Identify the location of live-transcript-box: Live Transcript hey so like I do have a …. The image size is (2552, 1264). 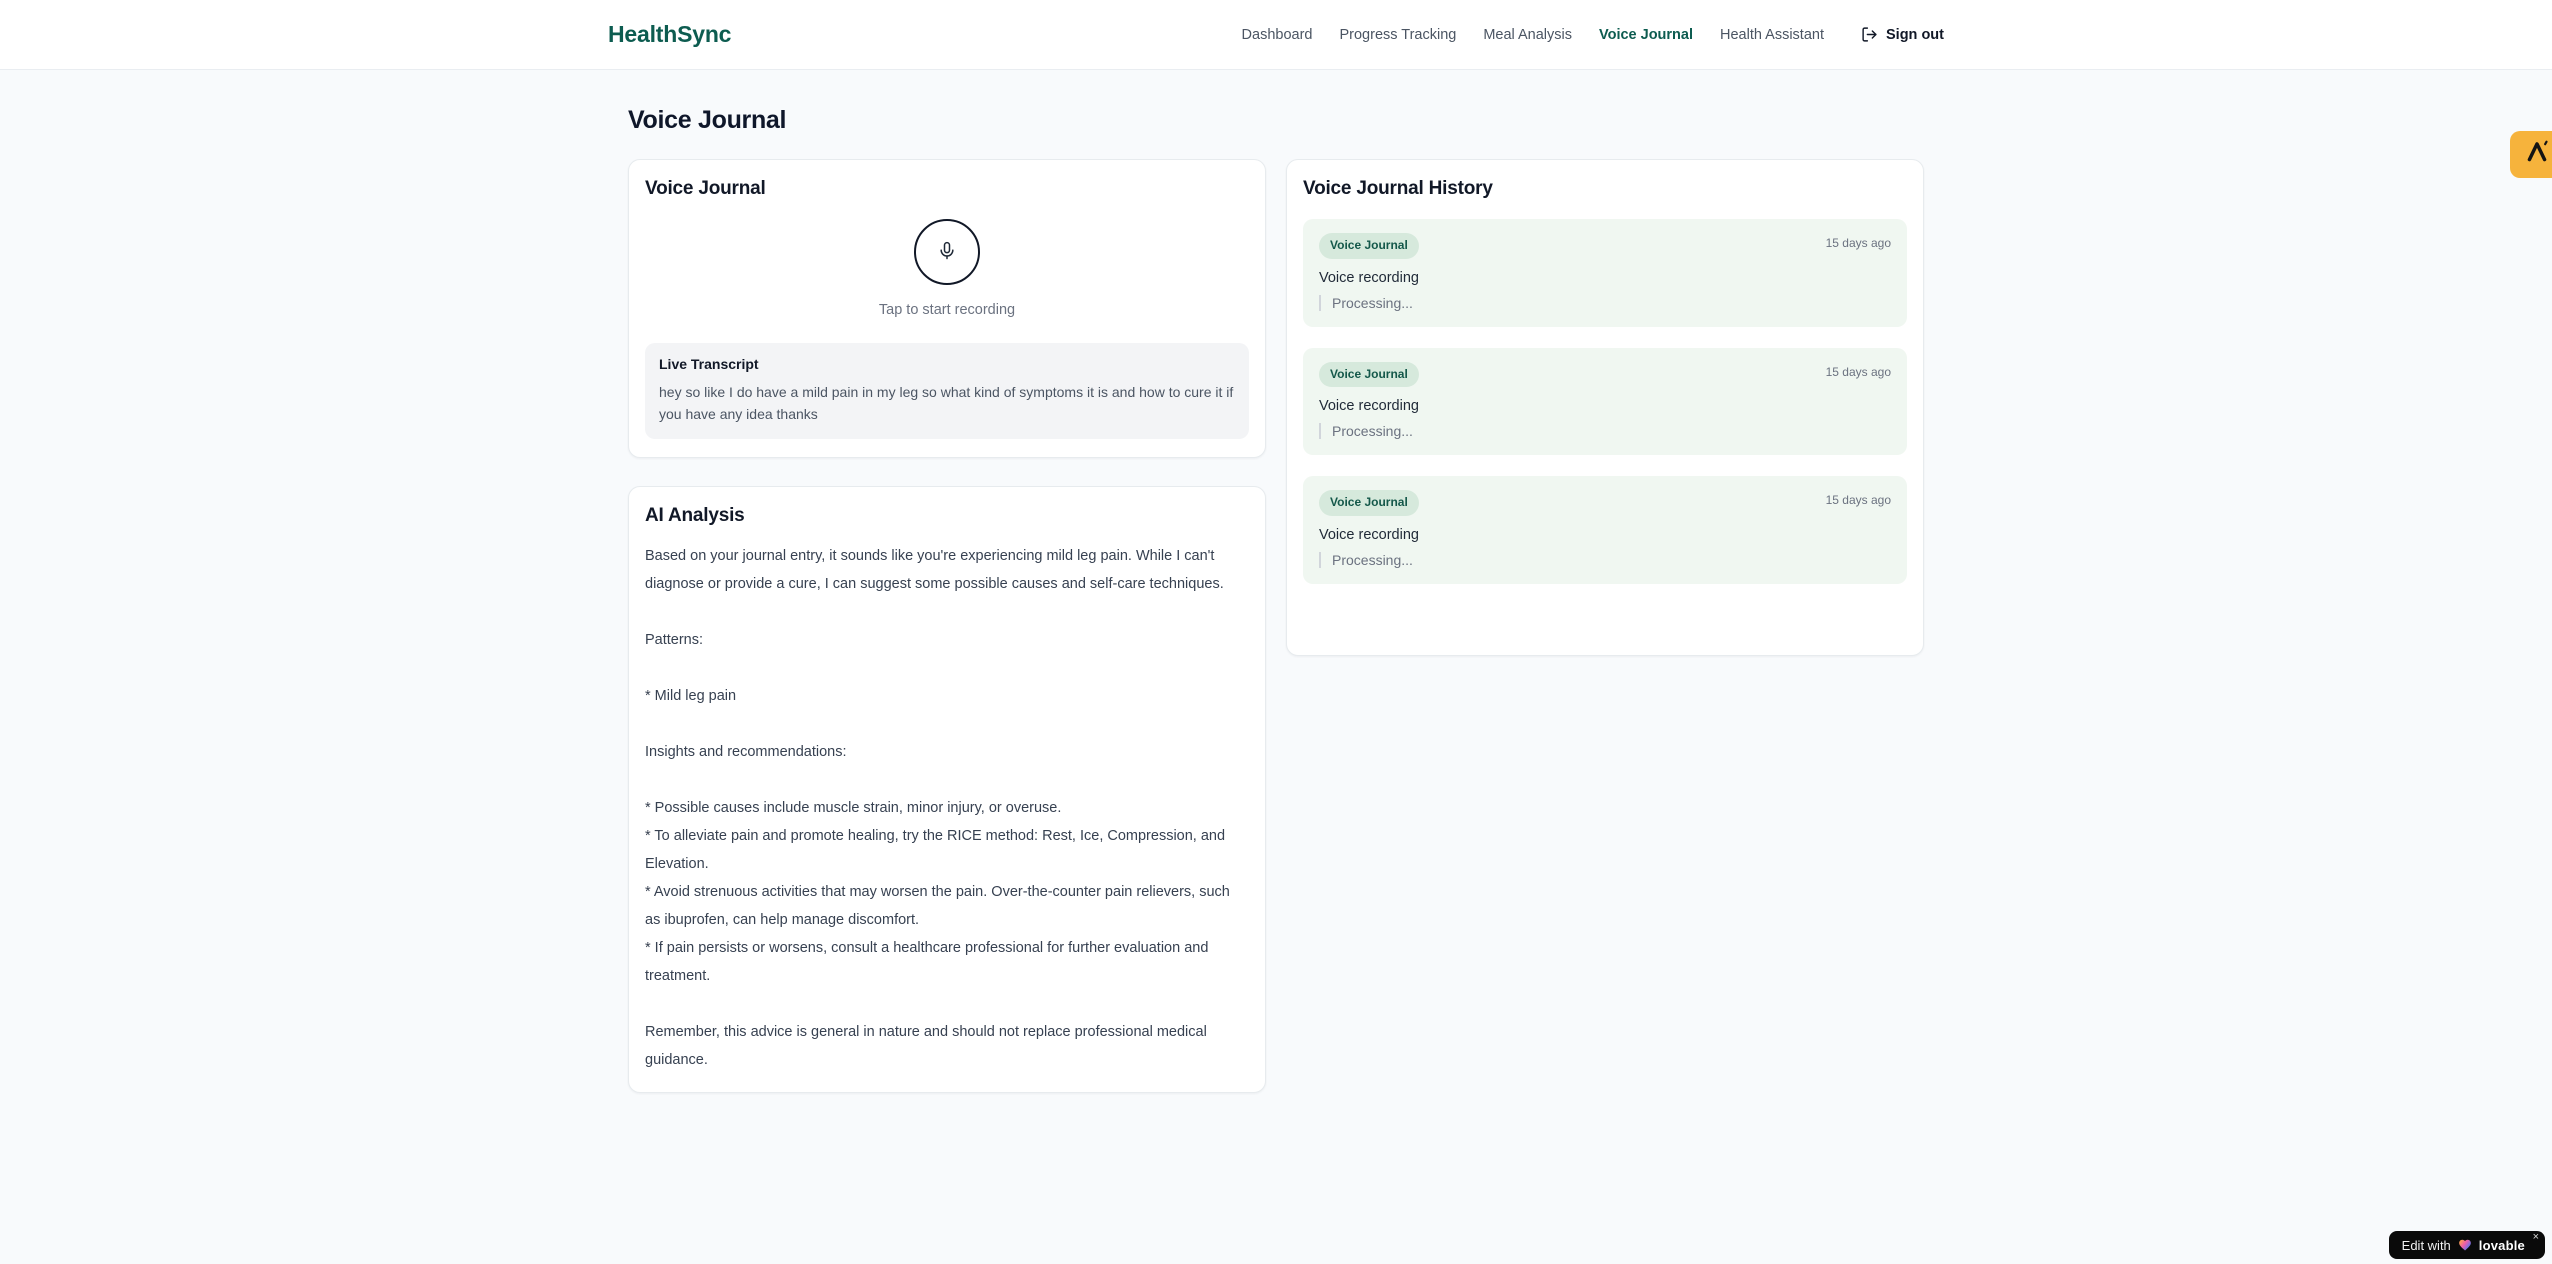
(947, 391).